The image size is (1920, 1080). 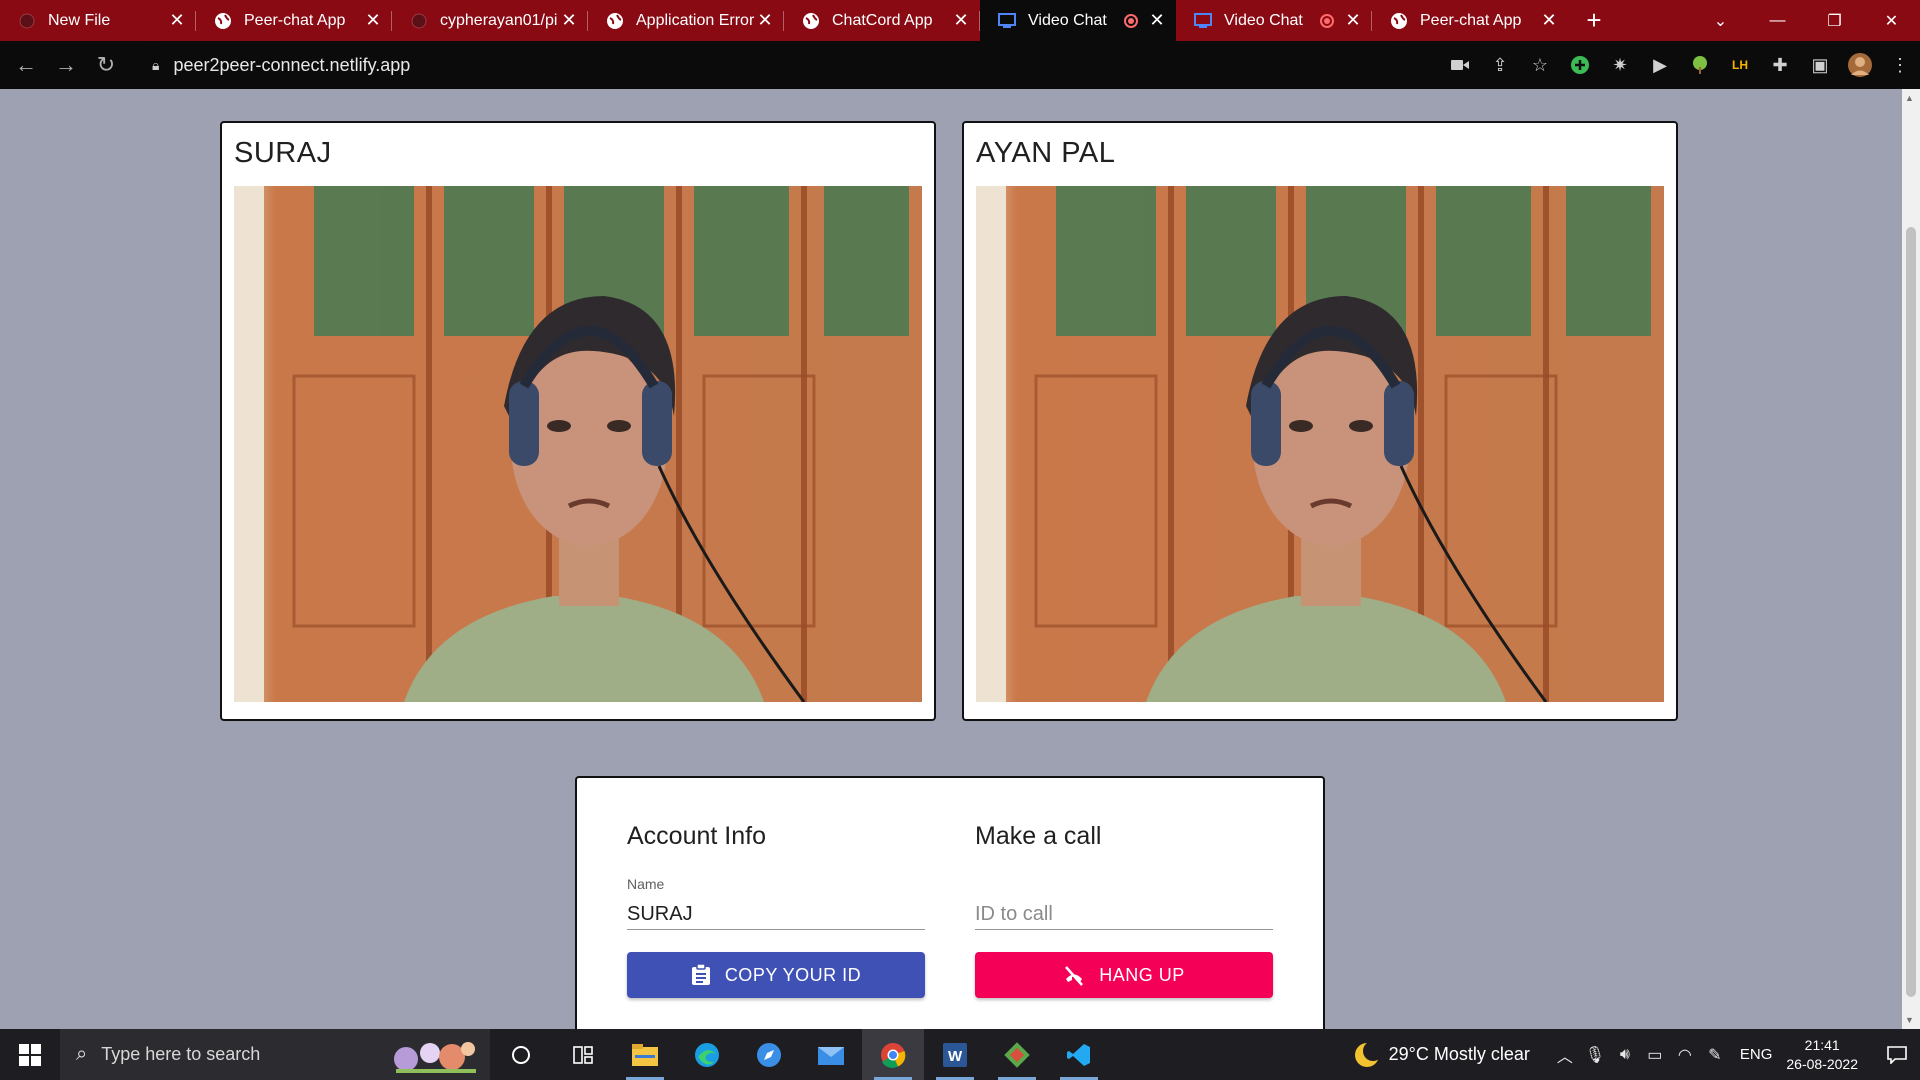 I want to click on make-call-heading: Make a call, so click(x=1038, y=836).